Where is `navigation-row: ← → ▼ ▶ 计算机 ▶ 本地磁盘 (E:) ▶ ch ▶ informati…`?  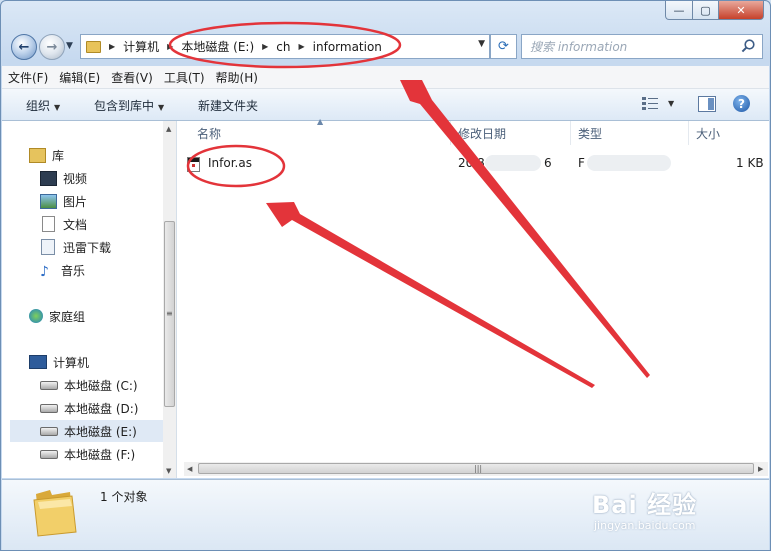 navigation-row: ← → ▼ ▶ 计算机 ▶ 本地磁盘 (E:) ▶ ch ▶ informati… is located at coordinates (385, 47).